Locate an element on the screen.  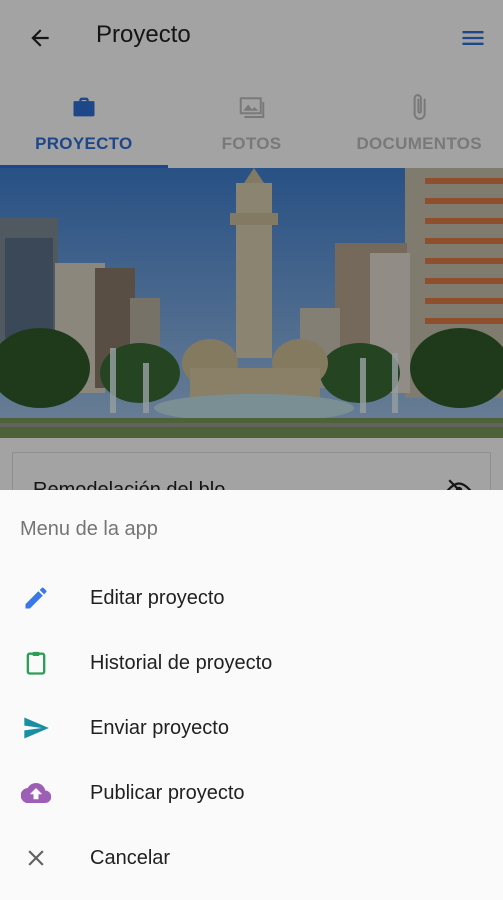
sheet-title: Menu de la app is located at coordinates (89, 529).